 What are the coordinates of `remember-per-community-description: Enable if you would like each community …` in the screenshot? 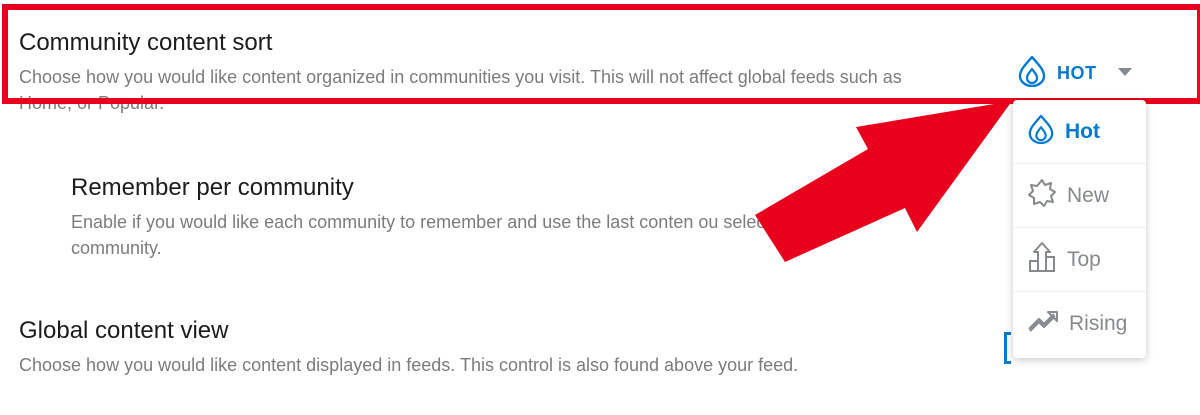 It's located at (461, 235).